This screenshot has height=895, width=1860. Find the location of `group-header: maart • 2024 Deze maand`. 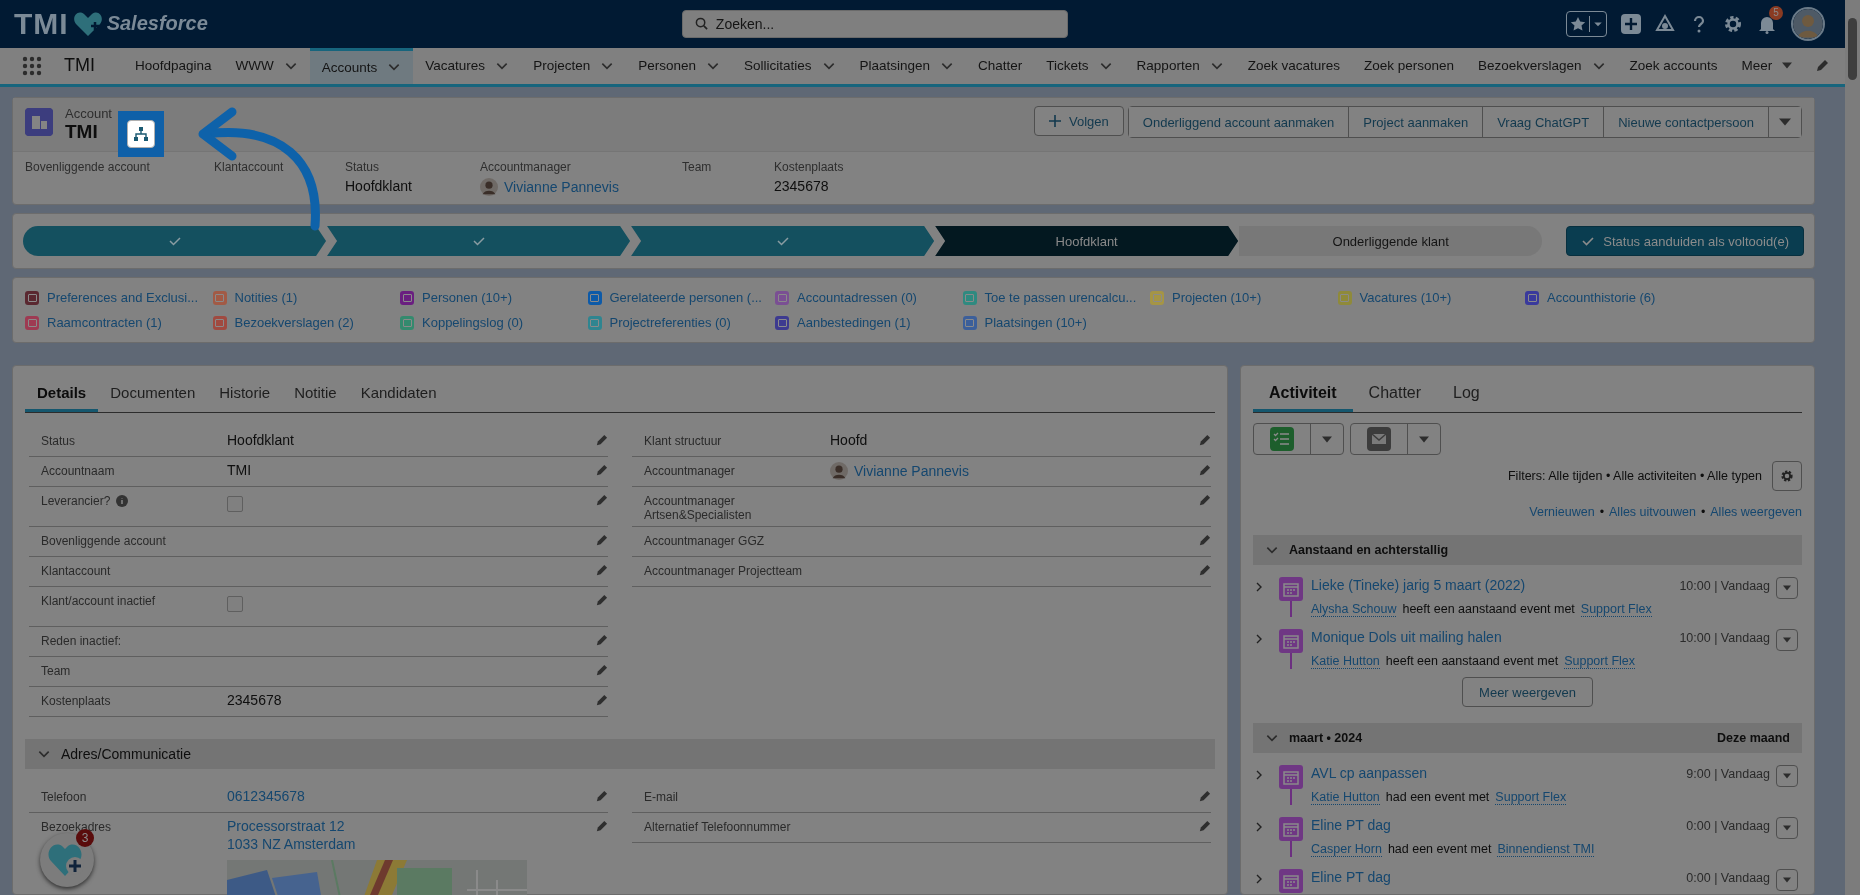

group-header: maart • 2024 Deze maand is located at coordinates (1527, 738).